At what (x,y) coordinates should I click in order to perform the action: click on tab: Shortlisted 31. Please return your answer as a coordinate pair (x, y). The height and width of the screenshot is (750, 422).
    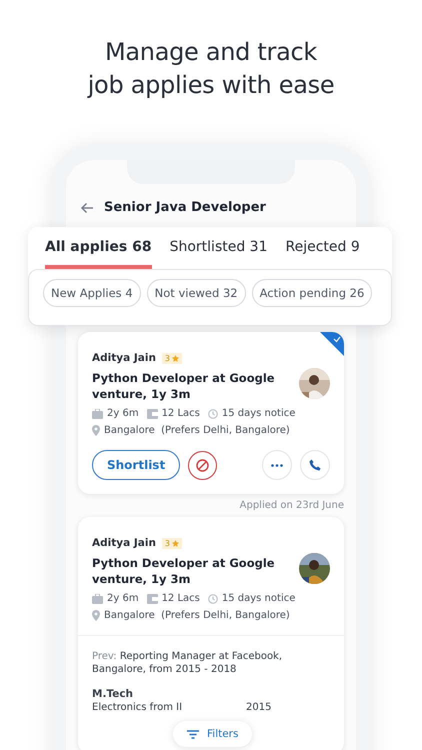
    Looking at the image, I should click on (219, 248).